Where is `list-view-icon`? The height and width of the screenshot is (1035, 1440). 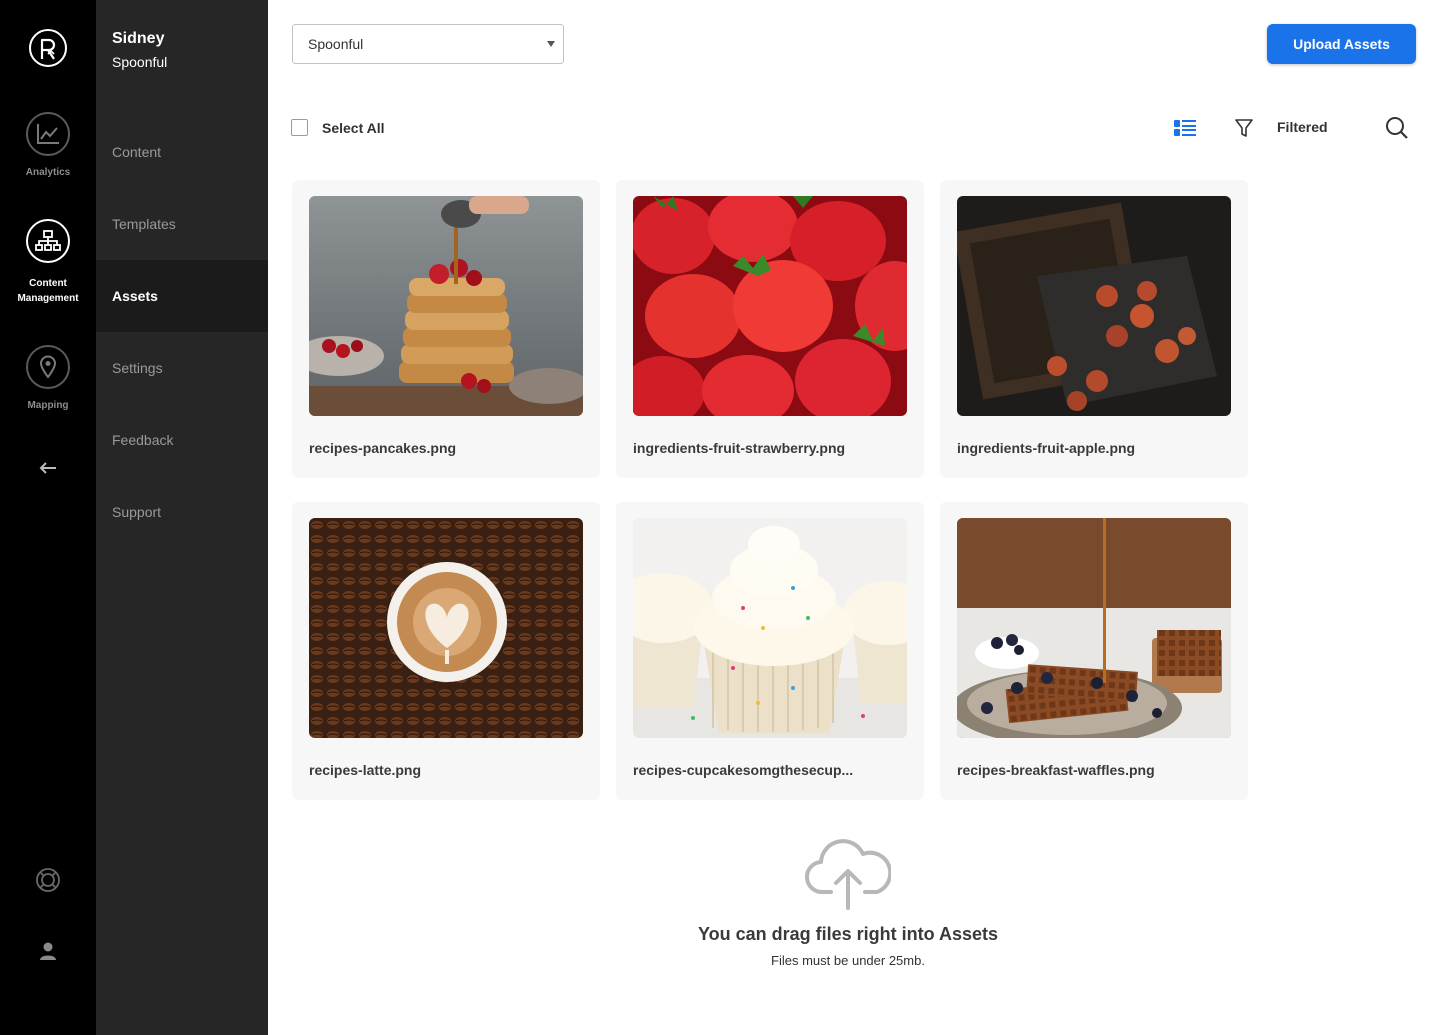
list-view-icon is located at coordinates (1185, 128).